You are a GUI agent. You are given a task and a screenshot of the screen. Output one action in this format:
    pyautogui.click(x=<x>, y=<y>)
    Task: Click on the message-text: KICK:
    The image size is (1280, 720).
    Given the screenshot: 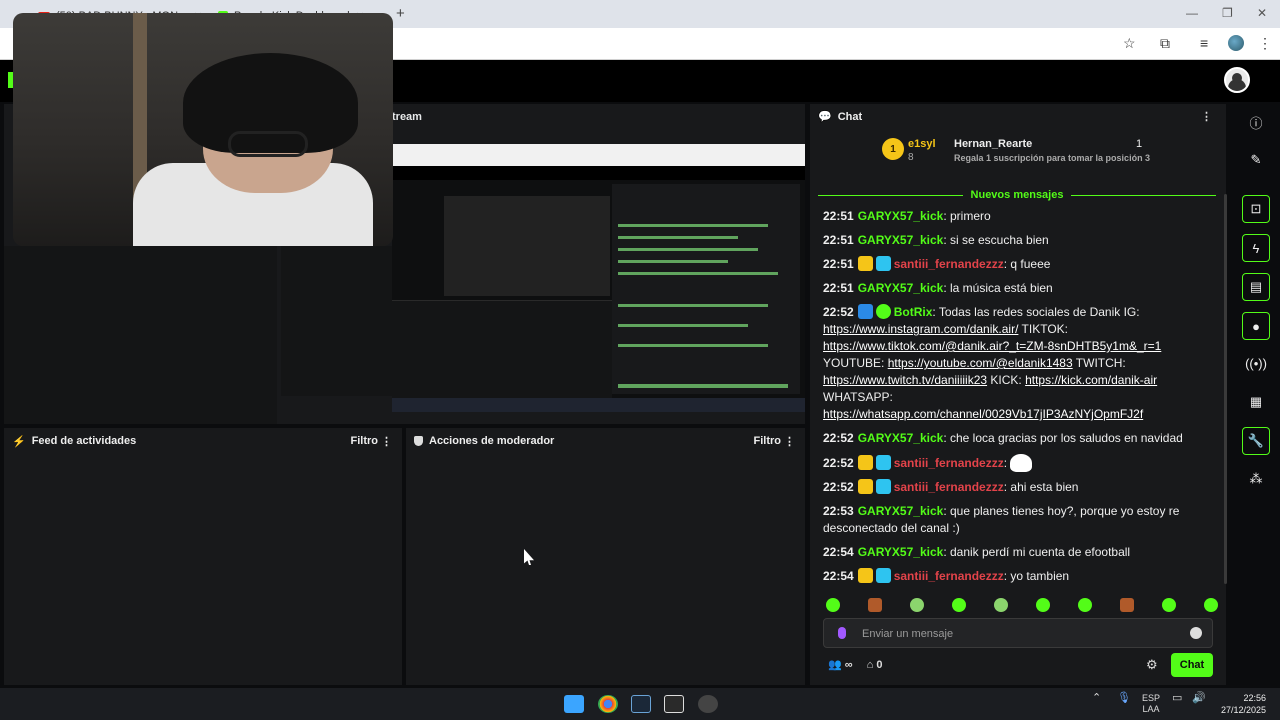 What is the action you would take?
    pyautogui.click(x=1006, y=380)
    